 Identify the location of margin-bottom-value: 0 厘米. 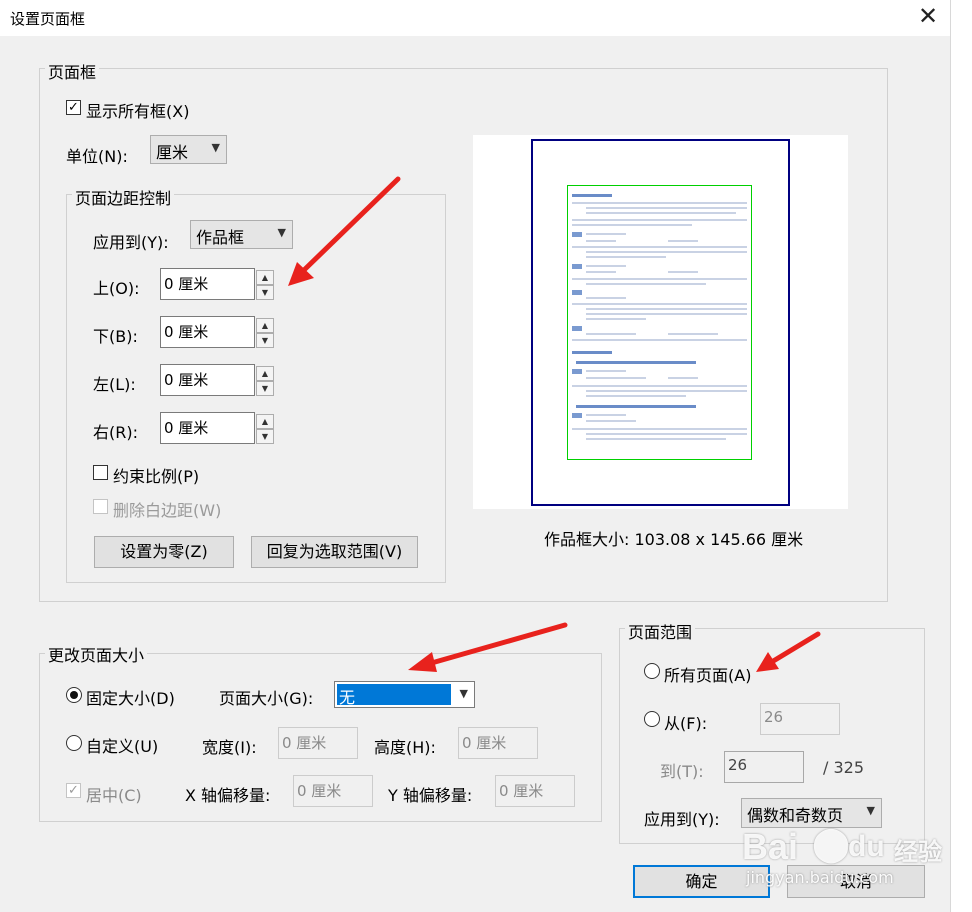
(186, 332).